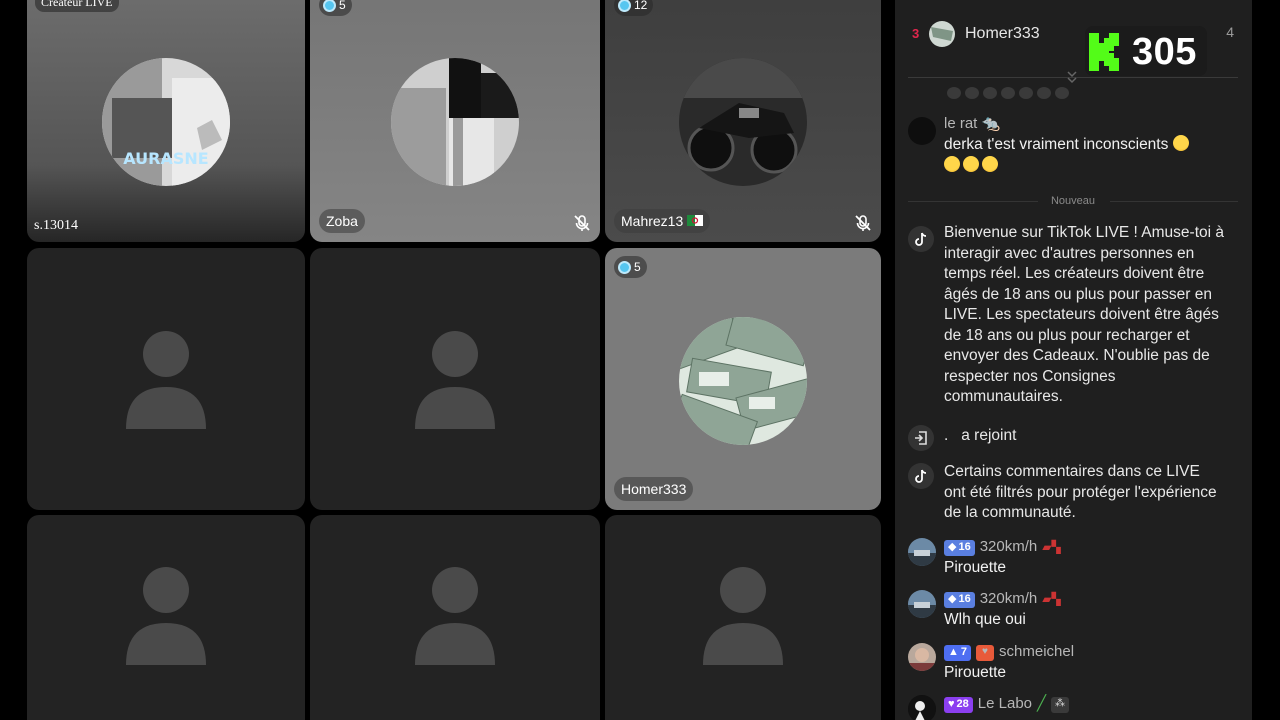  I want to click on guest-avatar: AURASNE, so click(166, 122).